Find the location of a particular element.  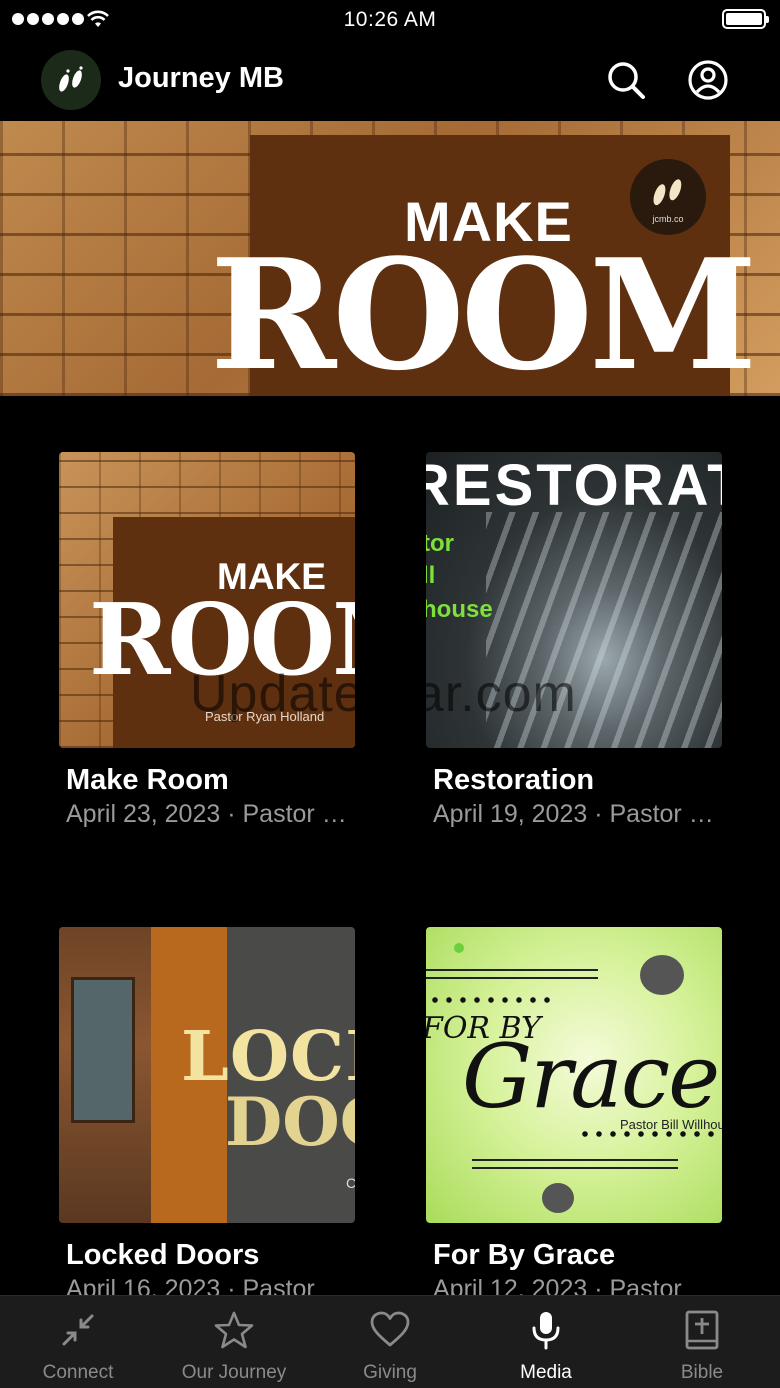

media-subtitle: April 23, 2023 · Pastor Ryan Holland is located at coordinates (211, 814).